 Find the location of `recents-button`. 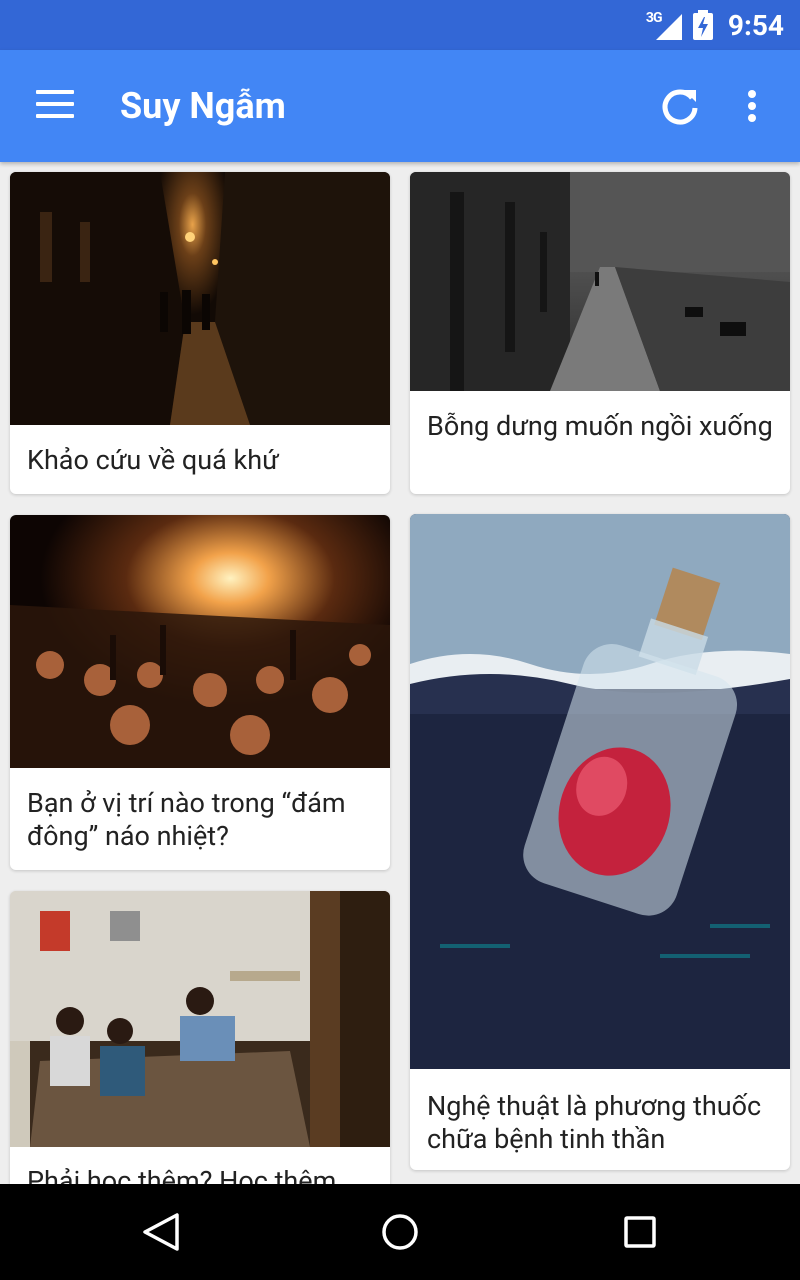

recents-button is located at coordinates (640, 1232).